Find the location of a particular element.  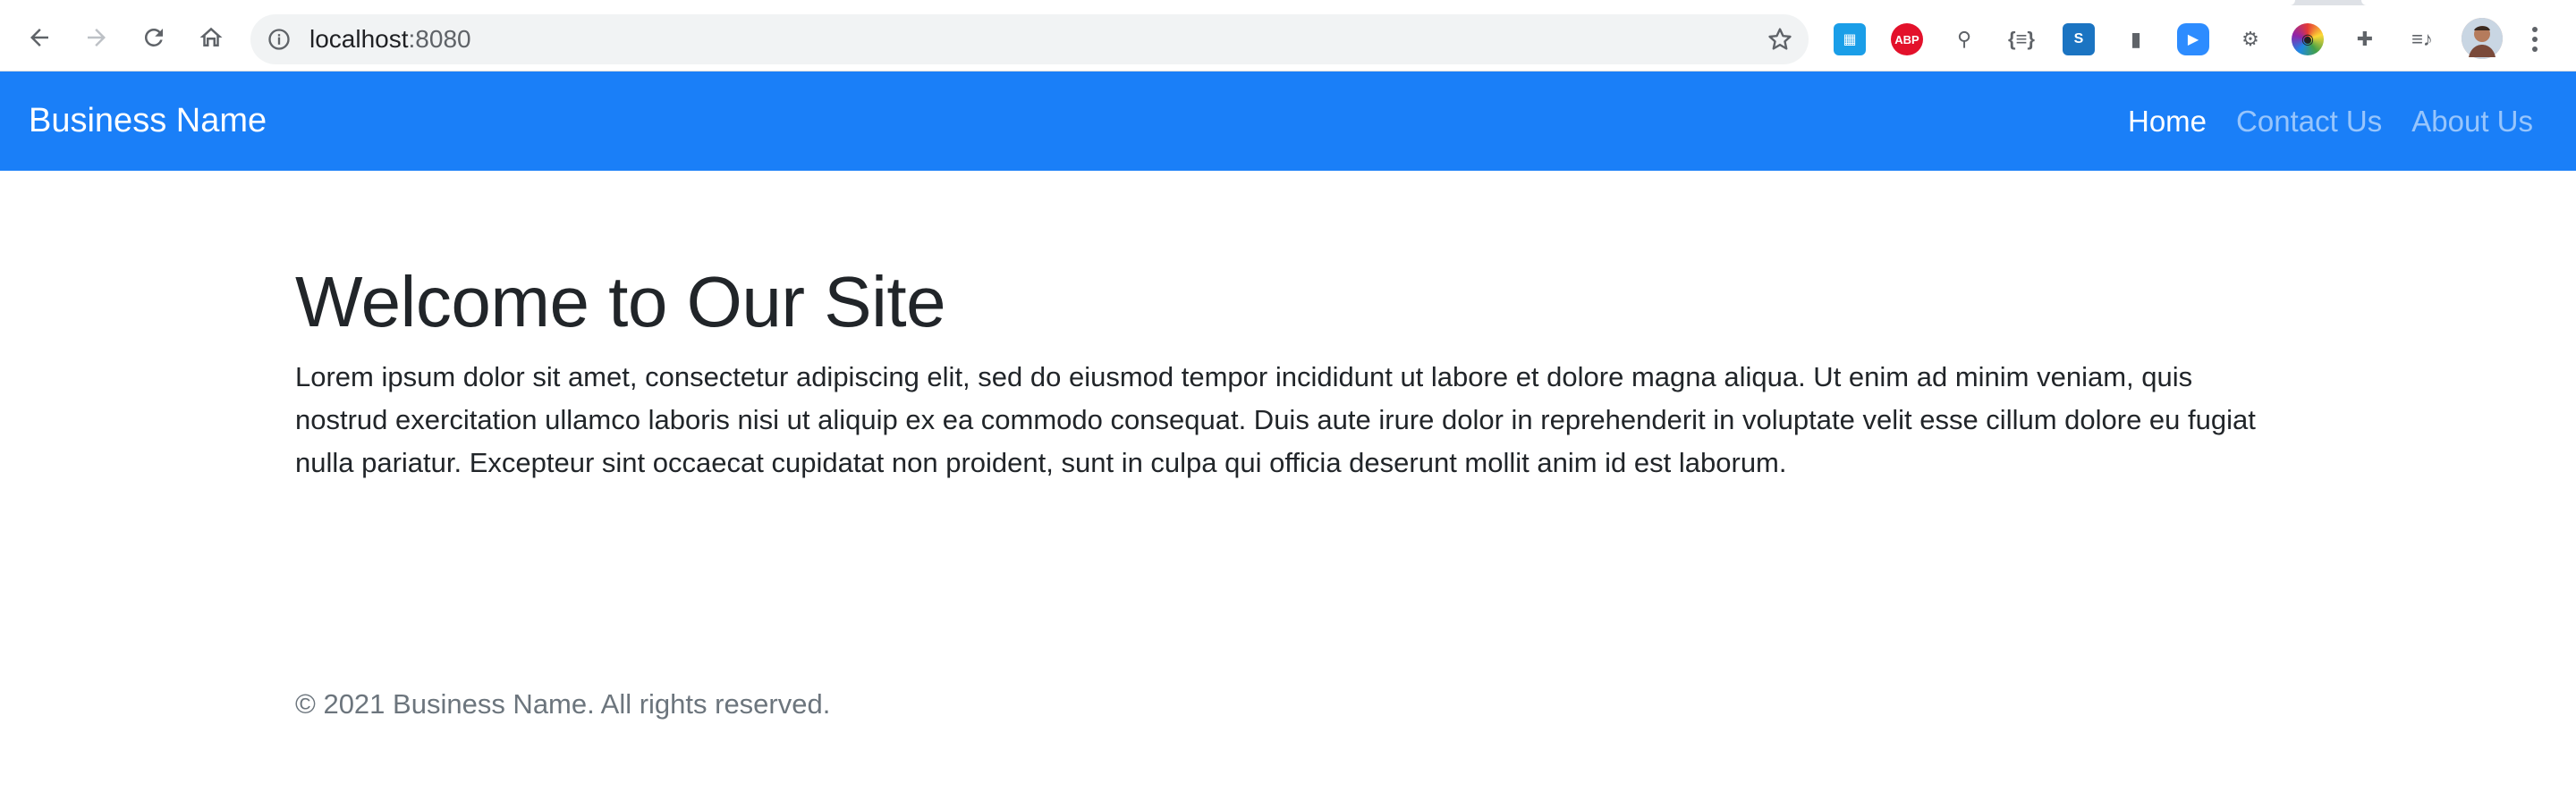

nav-links: Home Contact Us About Us is located at coordinates (2330, 122).